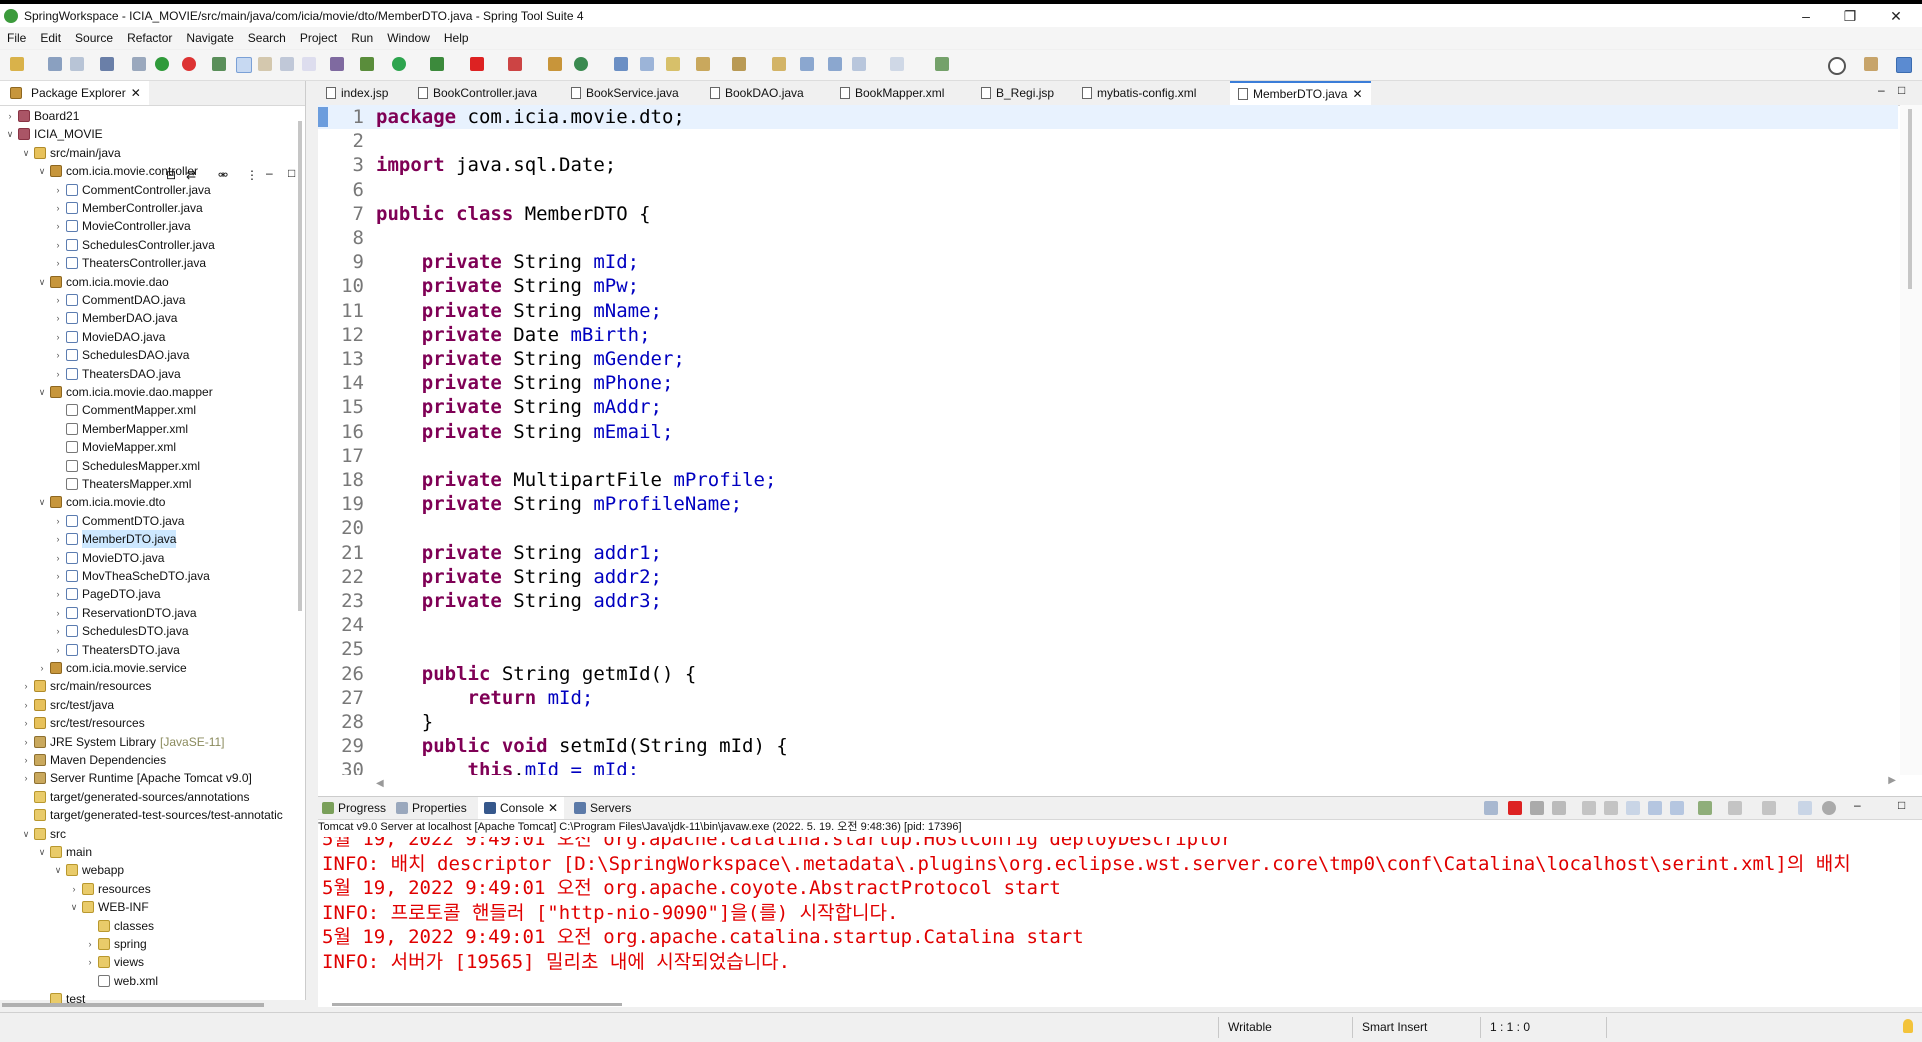 The image size is (1922, 1042). I want to click on tree-node: MemberMapper.xml, so click(120, 429).